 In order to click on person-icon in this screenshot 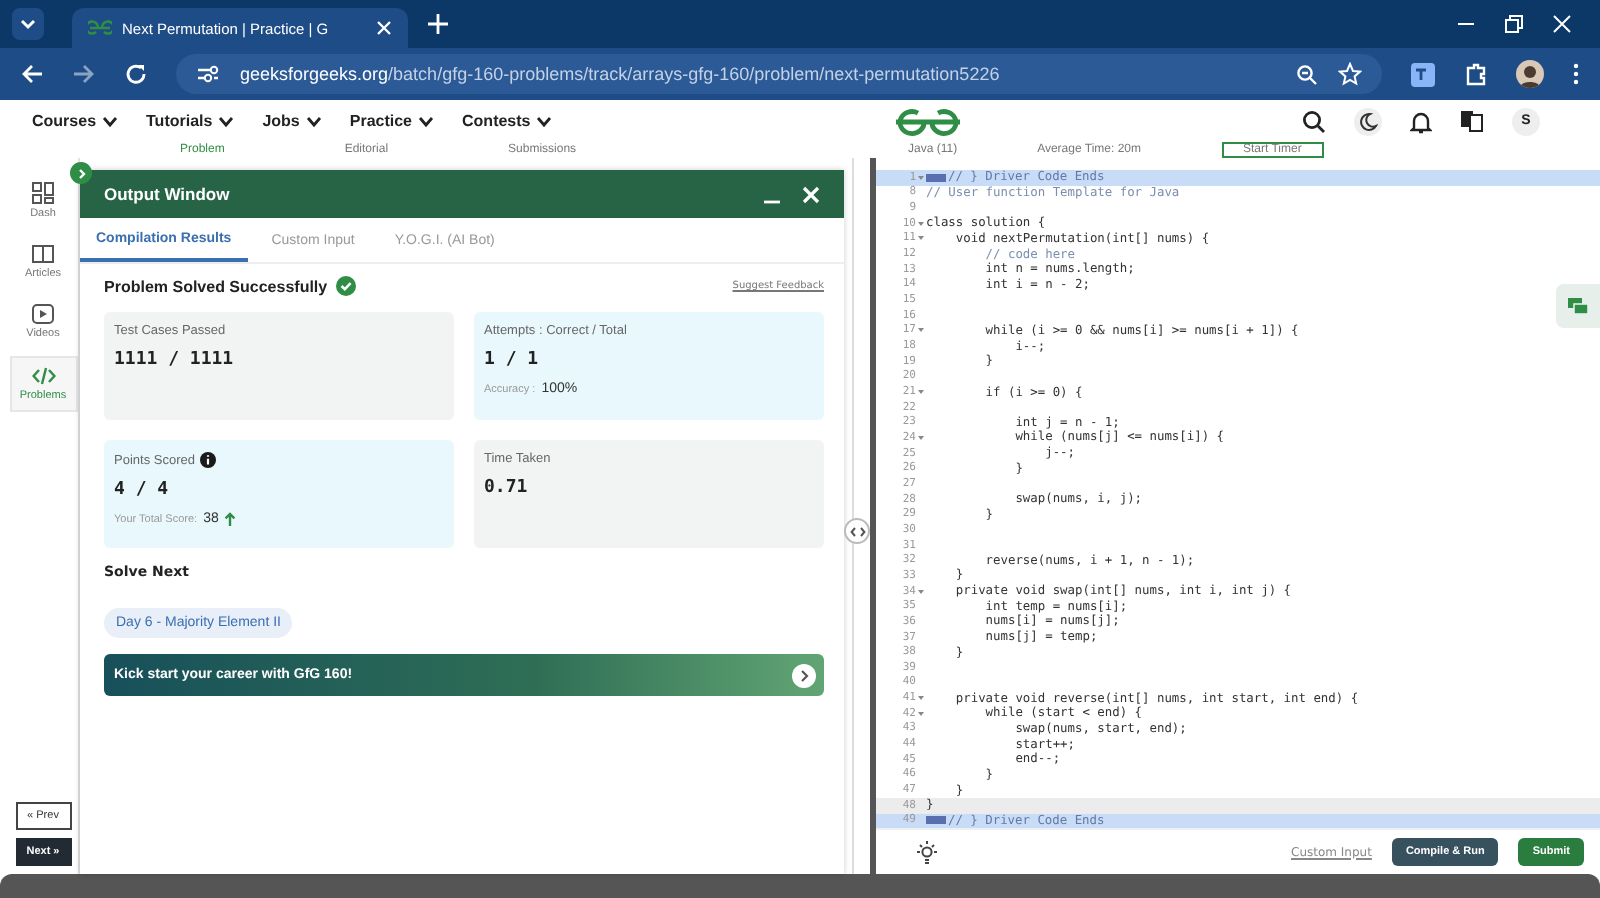, I will do `click(1530, 76)`.